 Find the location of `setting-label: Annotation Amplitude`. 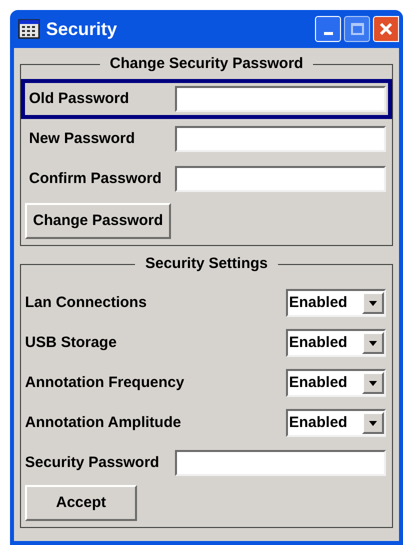

setting-label: Annotation Amplitude is located at coordinates (103, 422).